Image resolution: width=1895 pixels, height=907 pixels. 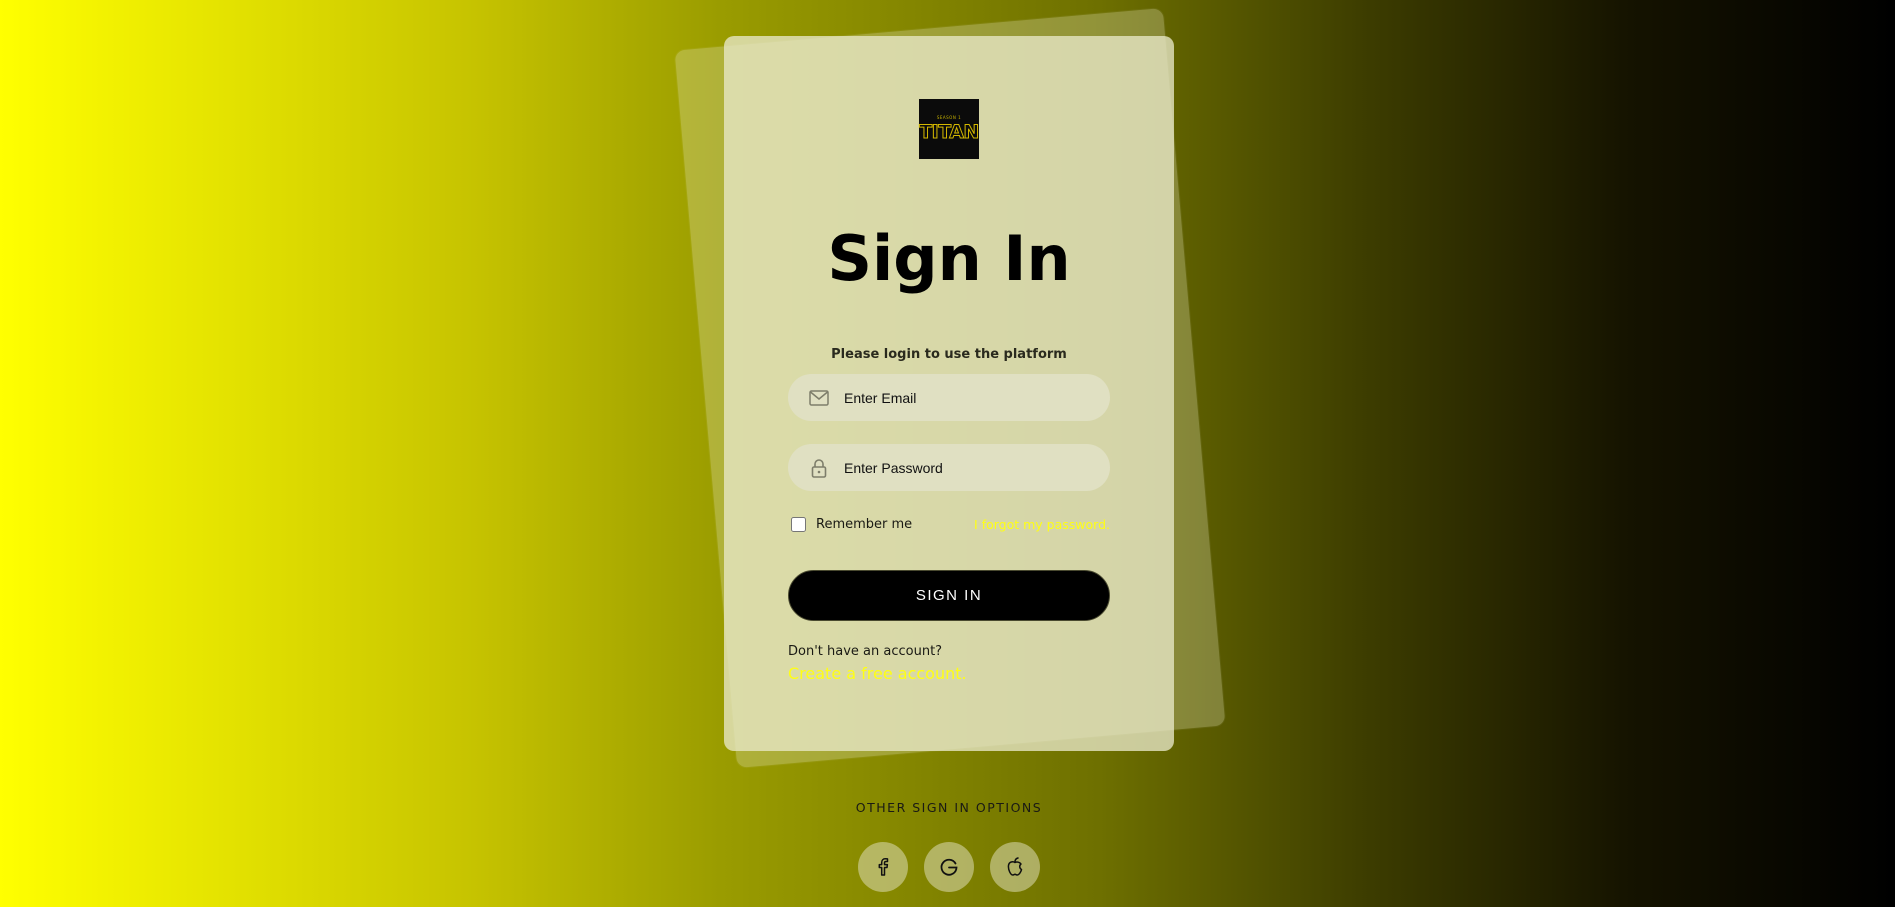 What do you see at coordinates (877, 673) in the screenshot?
I see `create-account-link: Create a free account.` at bounding box center [877, 673].